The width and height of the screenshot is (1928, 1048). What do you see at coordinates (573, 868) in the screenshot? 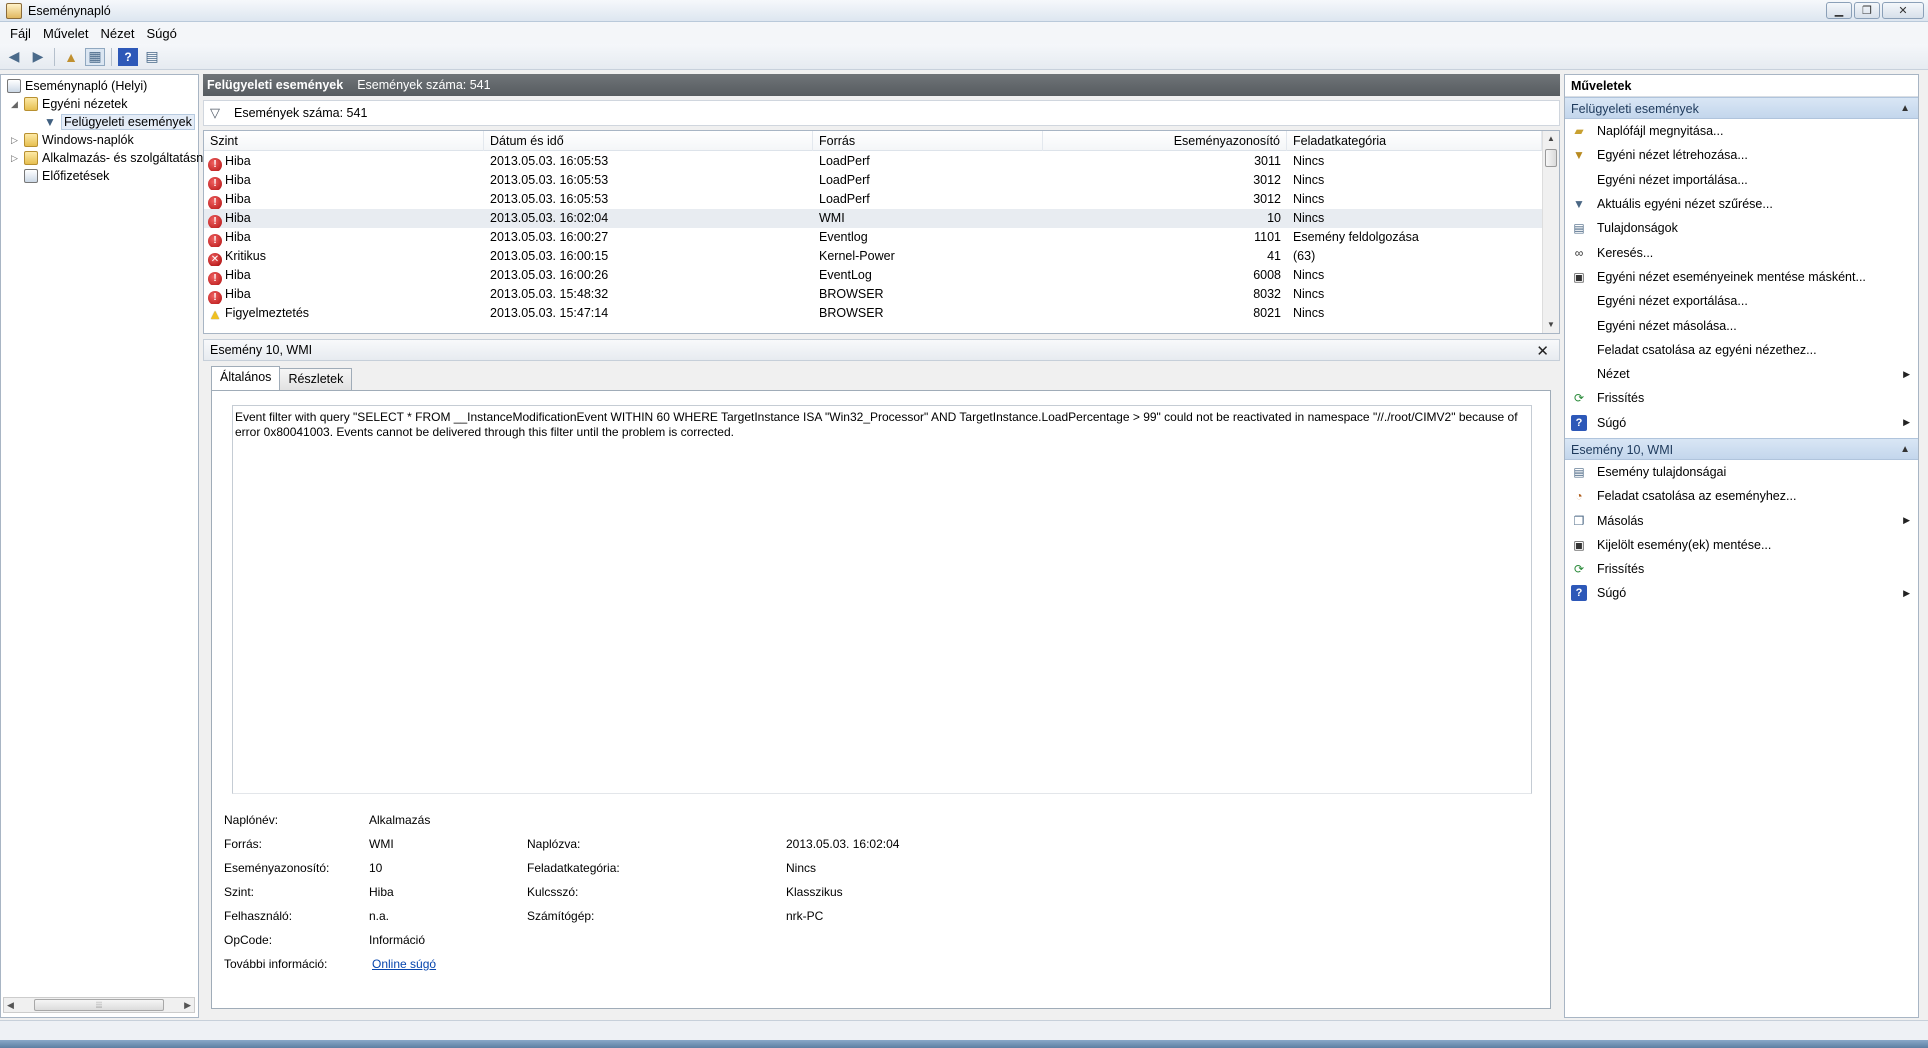
I see `task-category-label: Feladatkategória:` at bounding box center [573, 868].